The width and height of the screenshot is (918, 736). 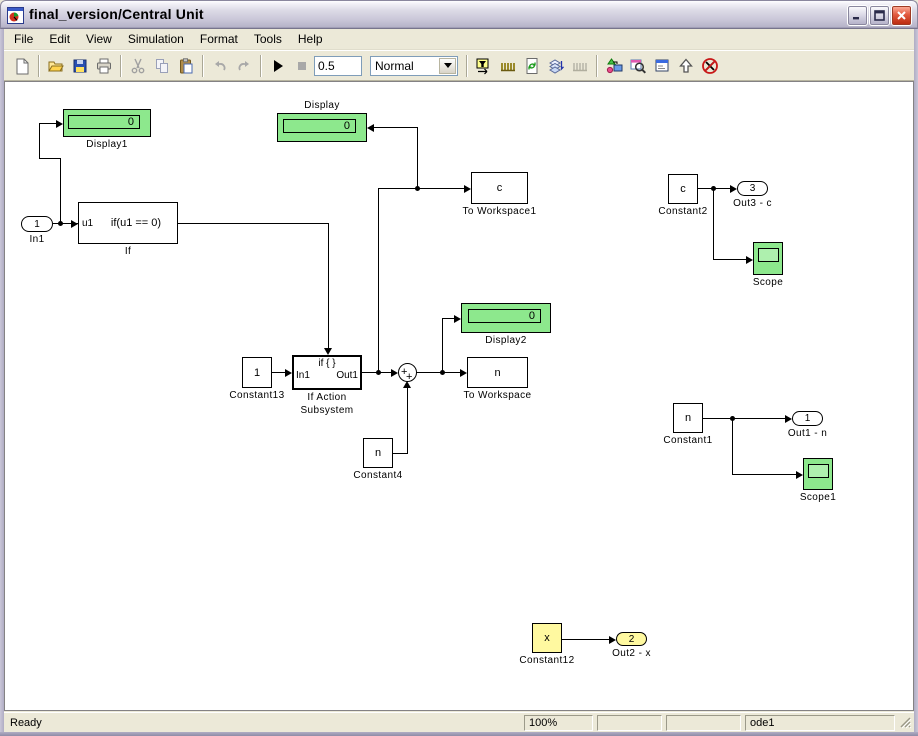 What do you see at coordinates (338, 65) in the screenshot?
I see `sim-stop-time-input` at bounding box center [338, 65].